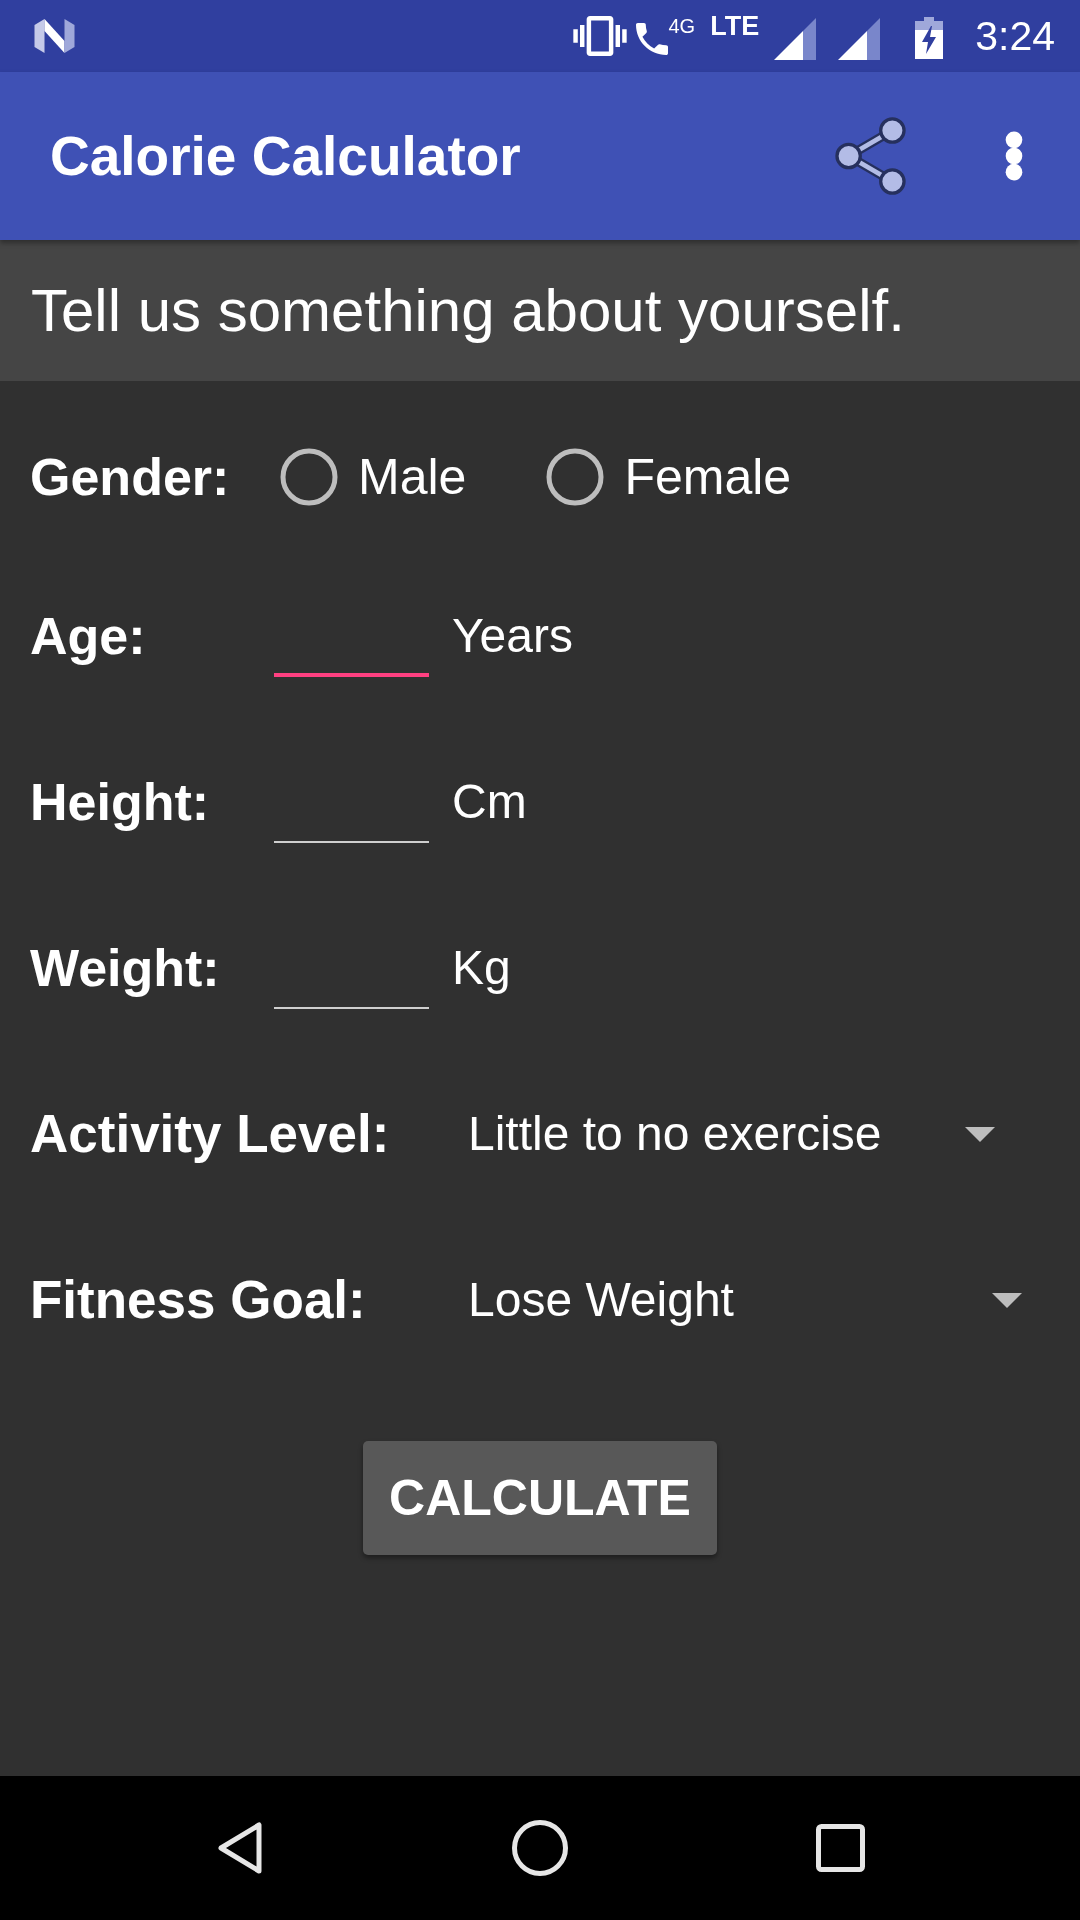 The height and width of the screenshot is (1920, 1080). Describe the element at coordinates (373, 477) in the screenshot. I see `radio-option: Male` at that location.